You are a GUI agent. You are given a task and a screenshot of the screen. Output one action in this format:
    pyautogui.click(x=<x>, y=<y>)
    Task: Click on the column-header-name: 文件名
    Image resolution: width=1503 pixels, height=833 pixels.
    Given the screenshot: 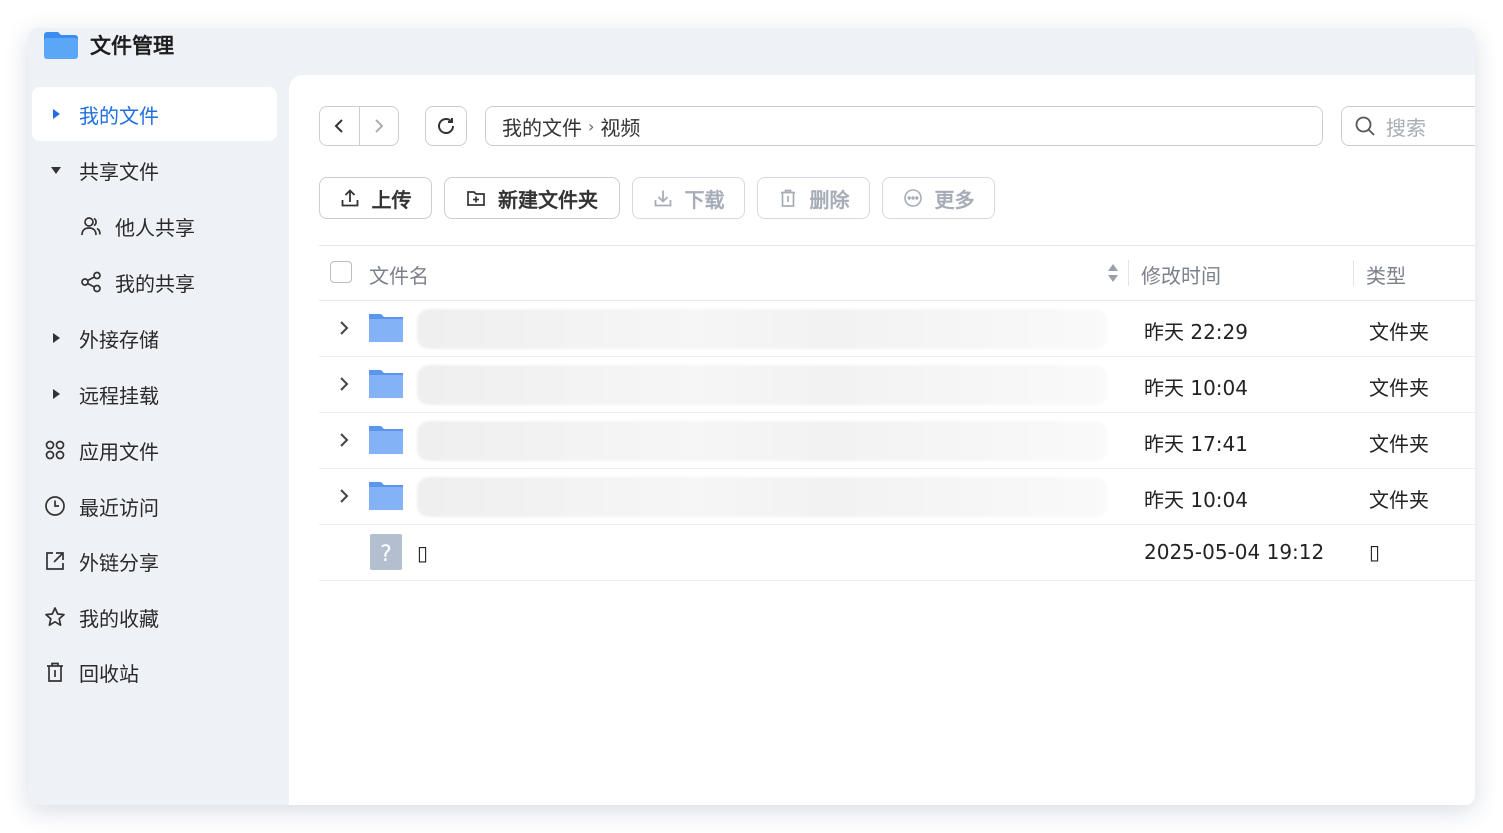 What is the action you would take?
    pyautogui.click(x=399, y=274)
    